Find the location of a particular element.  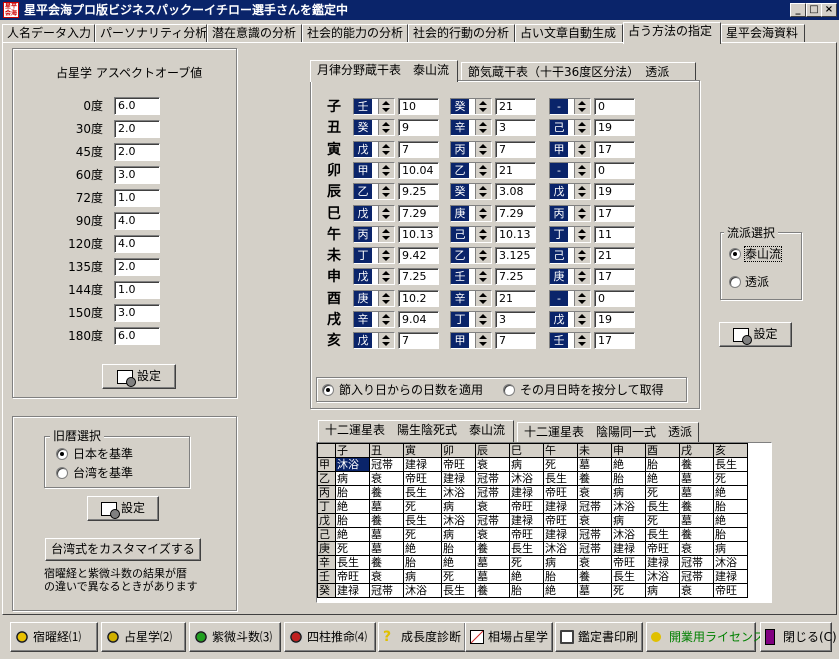

shichu-button: 四柱推命⑷ is located at coordinates (330, 637).